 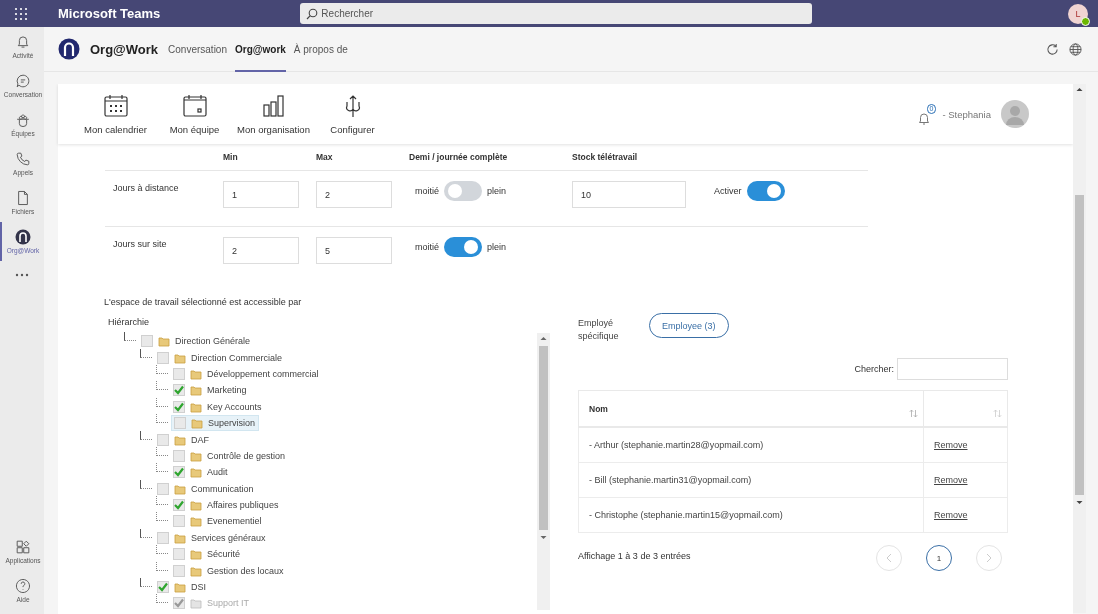 I want to click on employee-label: Employé spécifique, so click(x=599, y=330).